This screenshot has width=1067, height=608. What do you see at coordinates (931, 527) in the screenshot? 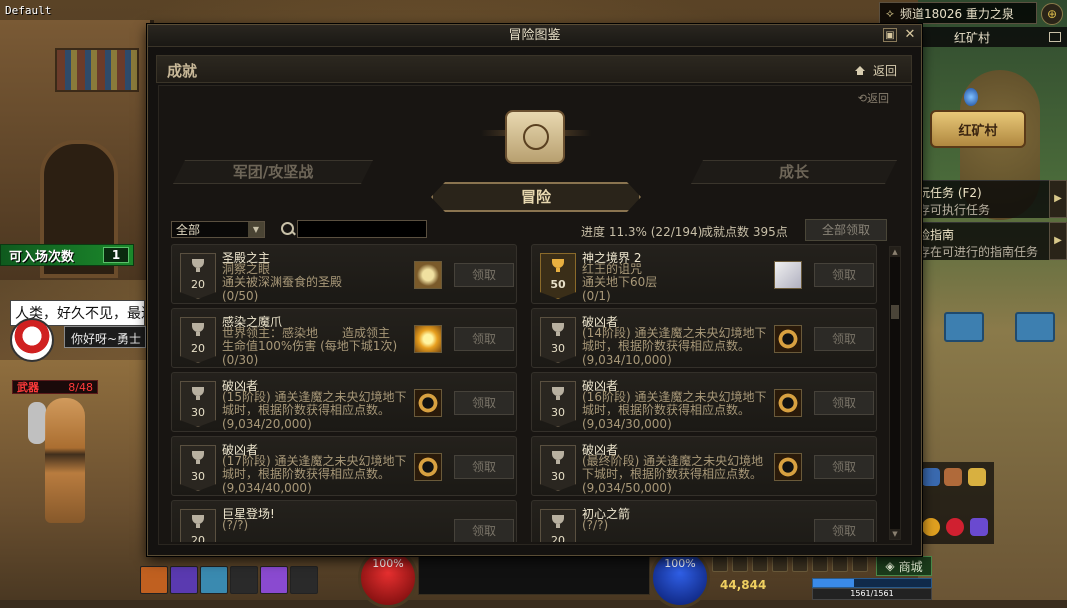
I see `location-icon` at bounding box center [931, 527].